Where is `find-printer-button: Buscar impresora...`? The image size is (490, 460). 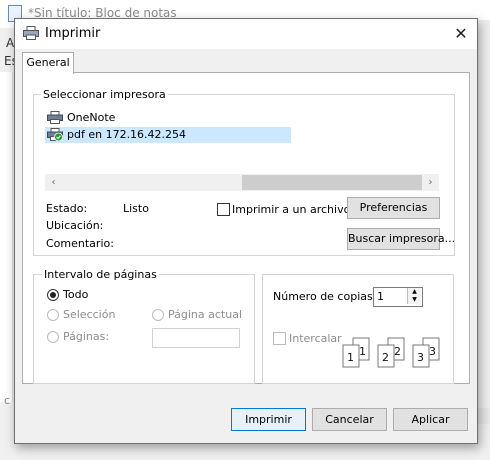
find-printer-button: Buscar impresora... is located at coordinates (401, 239).